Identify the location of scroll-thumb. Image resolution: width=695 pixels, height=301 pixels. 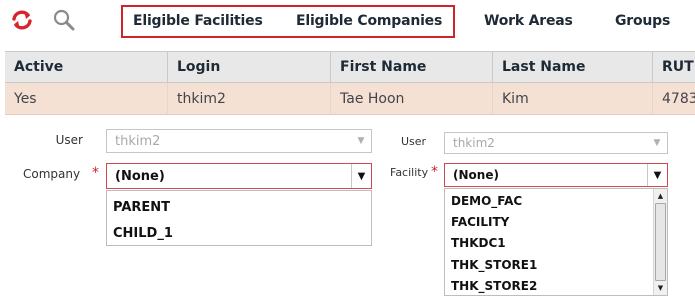
(660, 242).